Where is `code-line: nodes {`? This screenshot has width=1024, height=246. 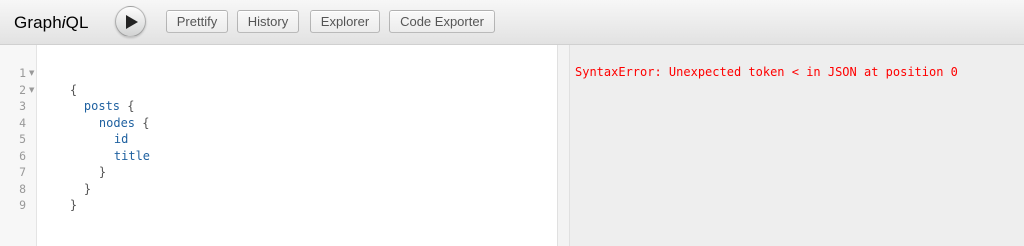
code-line: nodes { is located at coordinates (110, 114).